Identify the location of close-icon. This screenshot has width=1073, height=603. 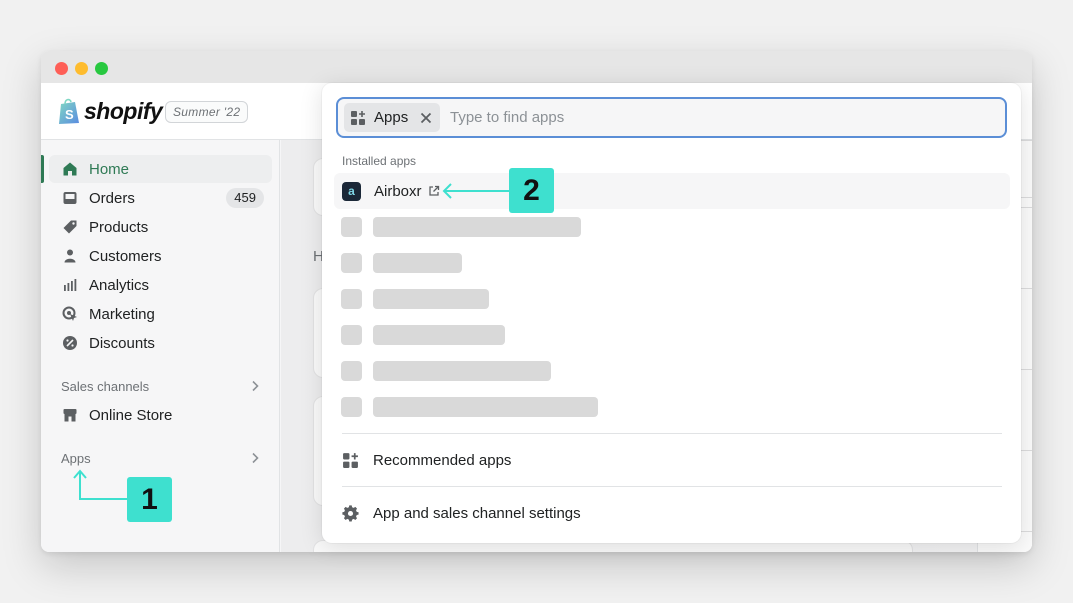
(426, 118).